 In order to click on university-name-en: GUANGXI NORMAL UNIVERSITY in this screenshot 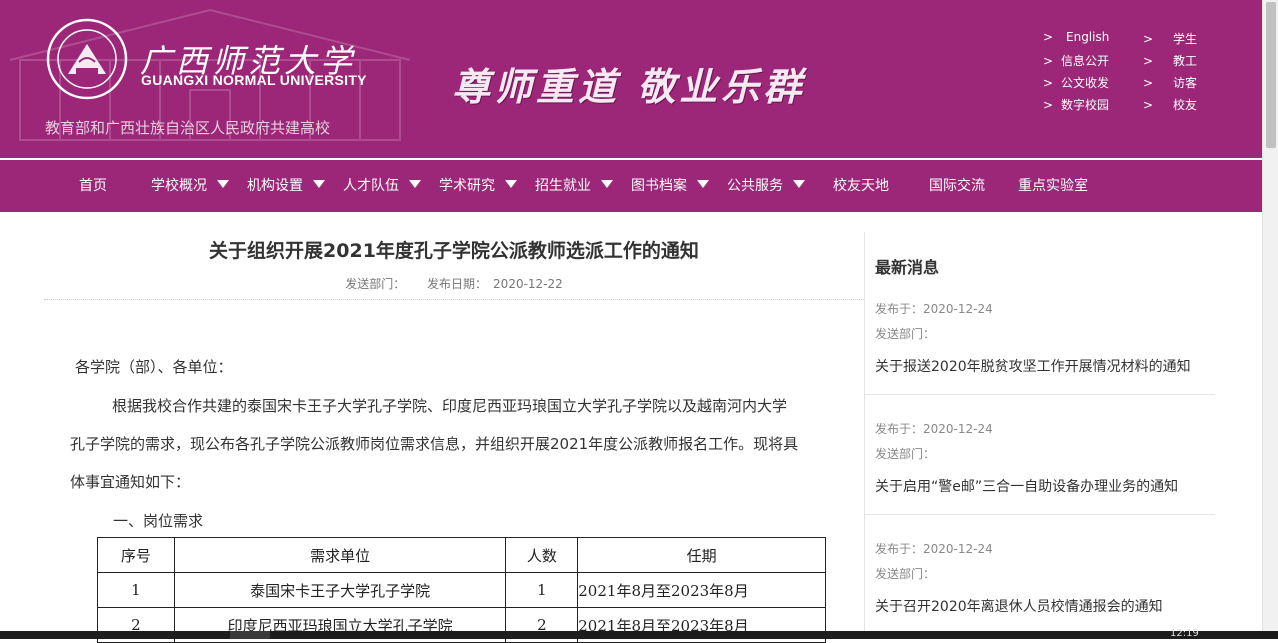, I will do `click(254, 80)`.